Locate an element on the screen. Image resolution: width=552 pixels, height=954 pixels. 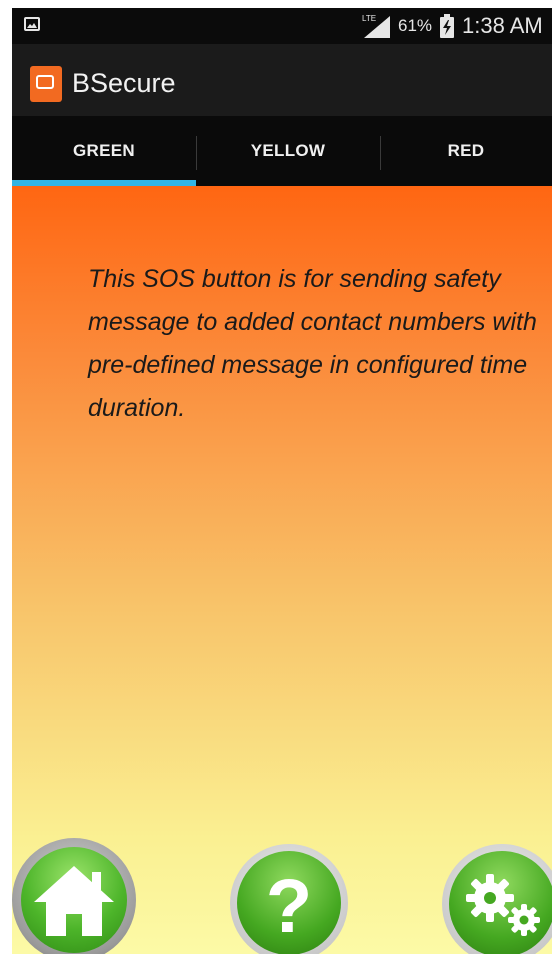
status-bar: LTE 61% 1:38 AM is located at coordinates (282, 26).